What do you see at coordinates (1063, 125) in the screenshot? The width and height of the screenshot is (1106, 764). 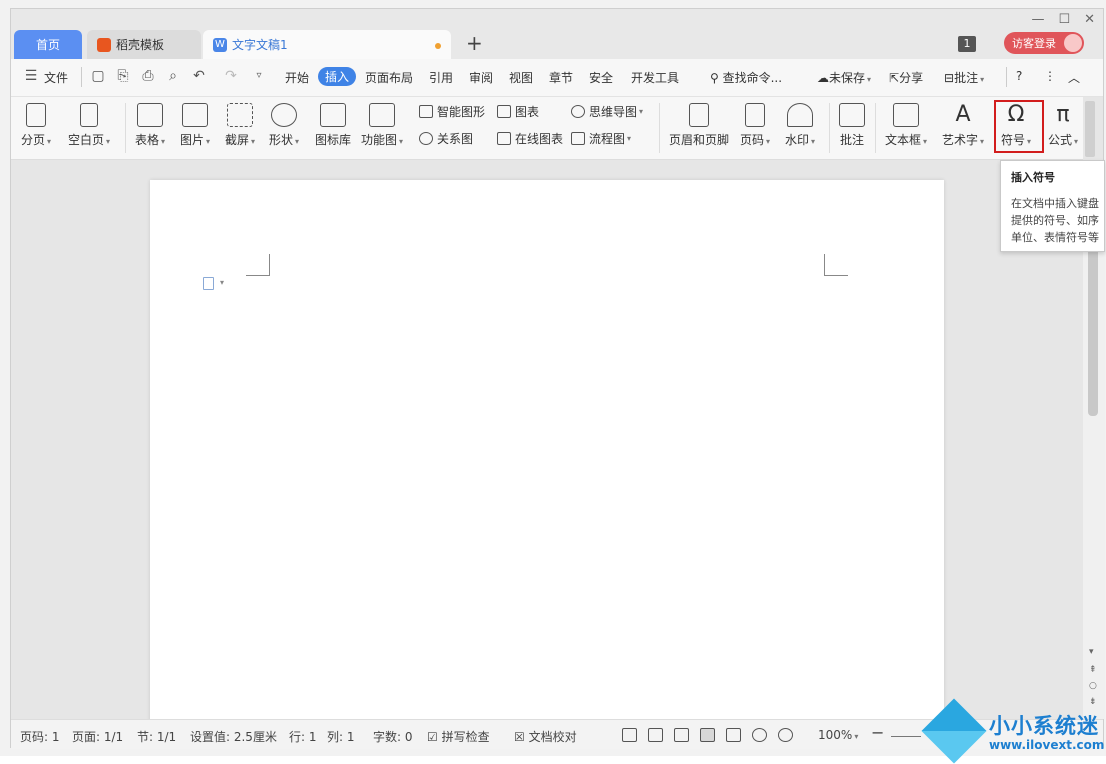 I see `formula-button: π 公式 ▾` at bounding box center [1063, 125].